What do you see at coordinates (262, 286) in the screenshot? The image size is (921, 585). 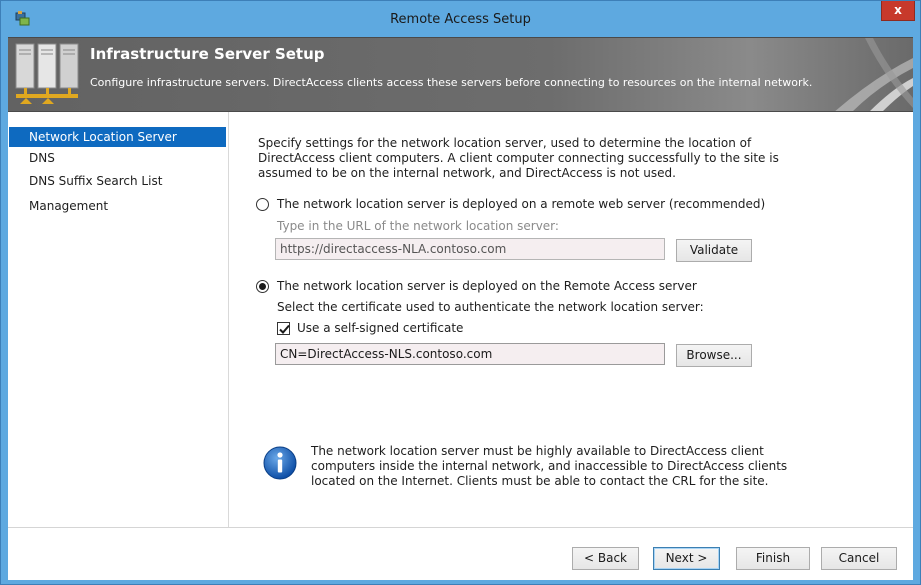 I see `remote-access-server-radio` at bounding box center [262, 286].